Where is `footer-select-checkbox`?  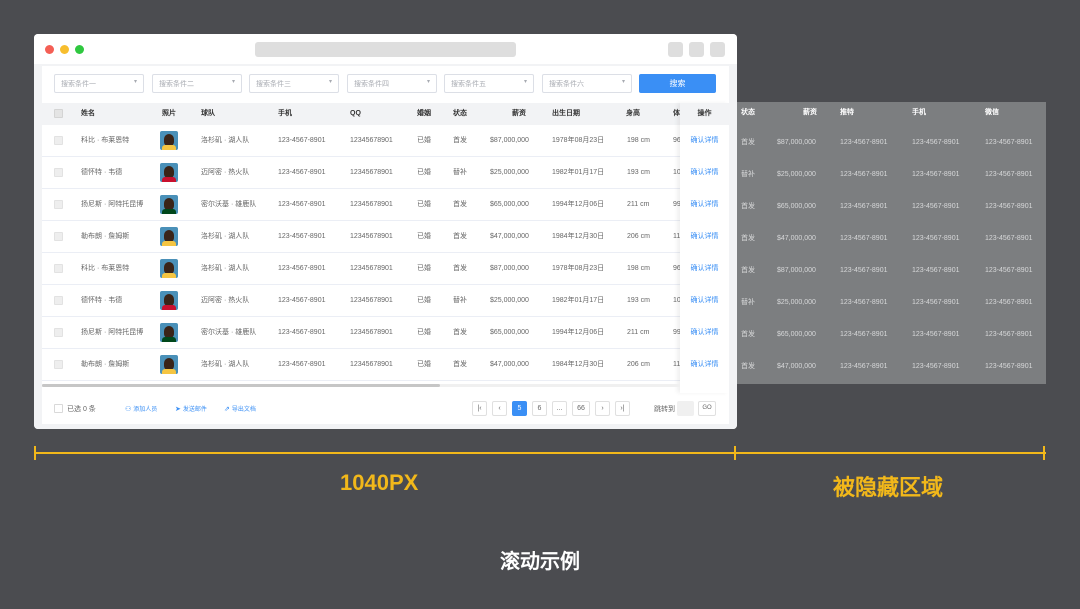 footer-select-checkbox is located at coordinates (58, 408).